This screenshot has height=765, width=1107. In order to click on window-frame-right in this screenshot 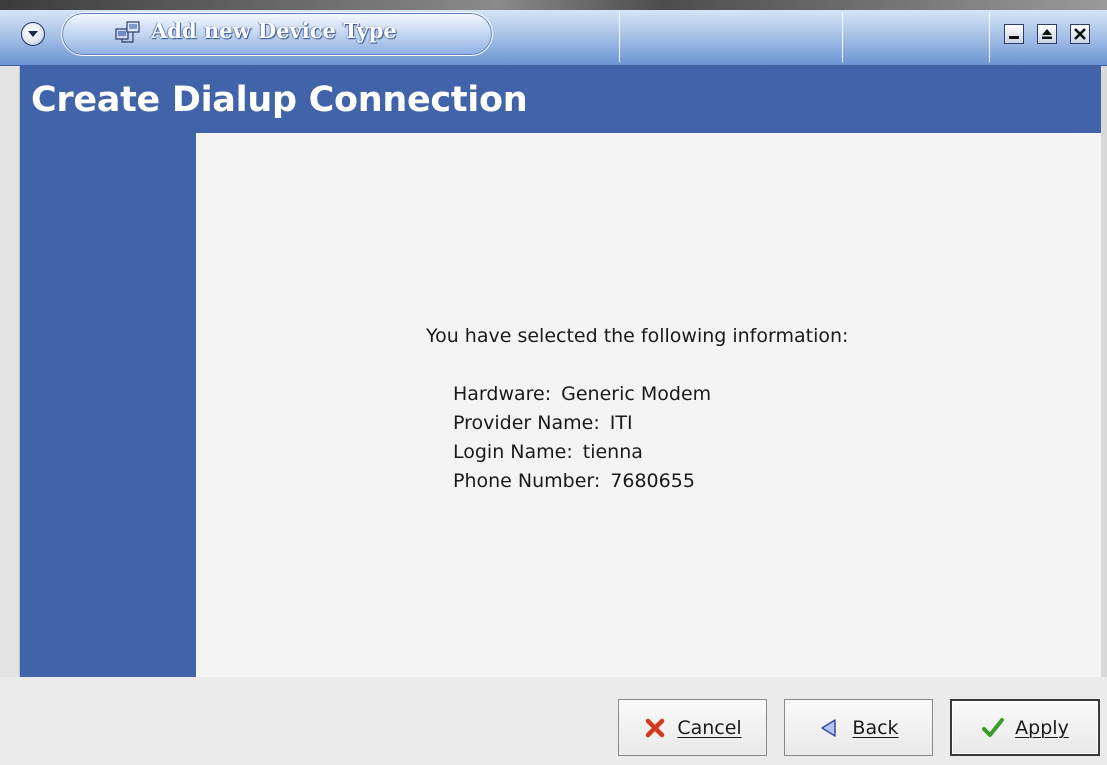, I will do `click(1104, 415)`.